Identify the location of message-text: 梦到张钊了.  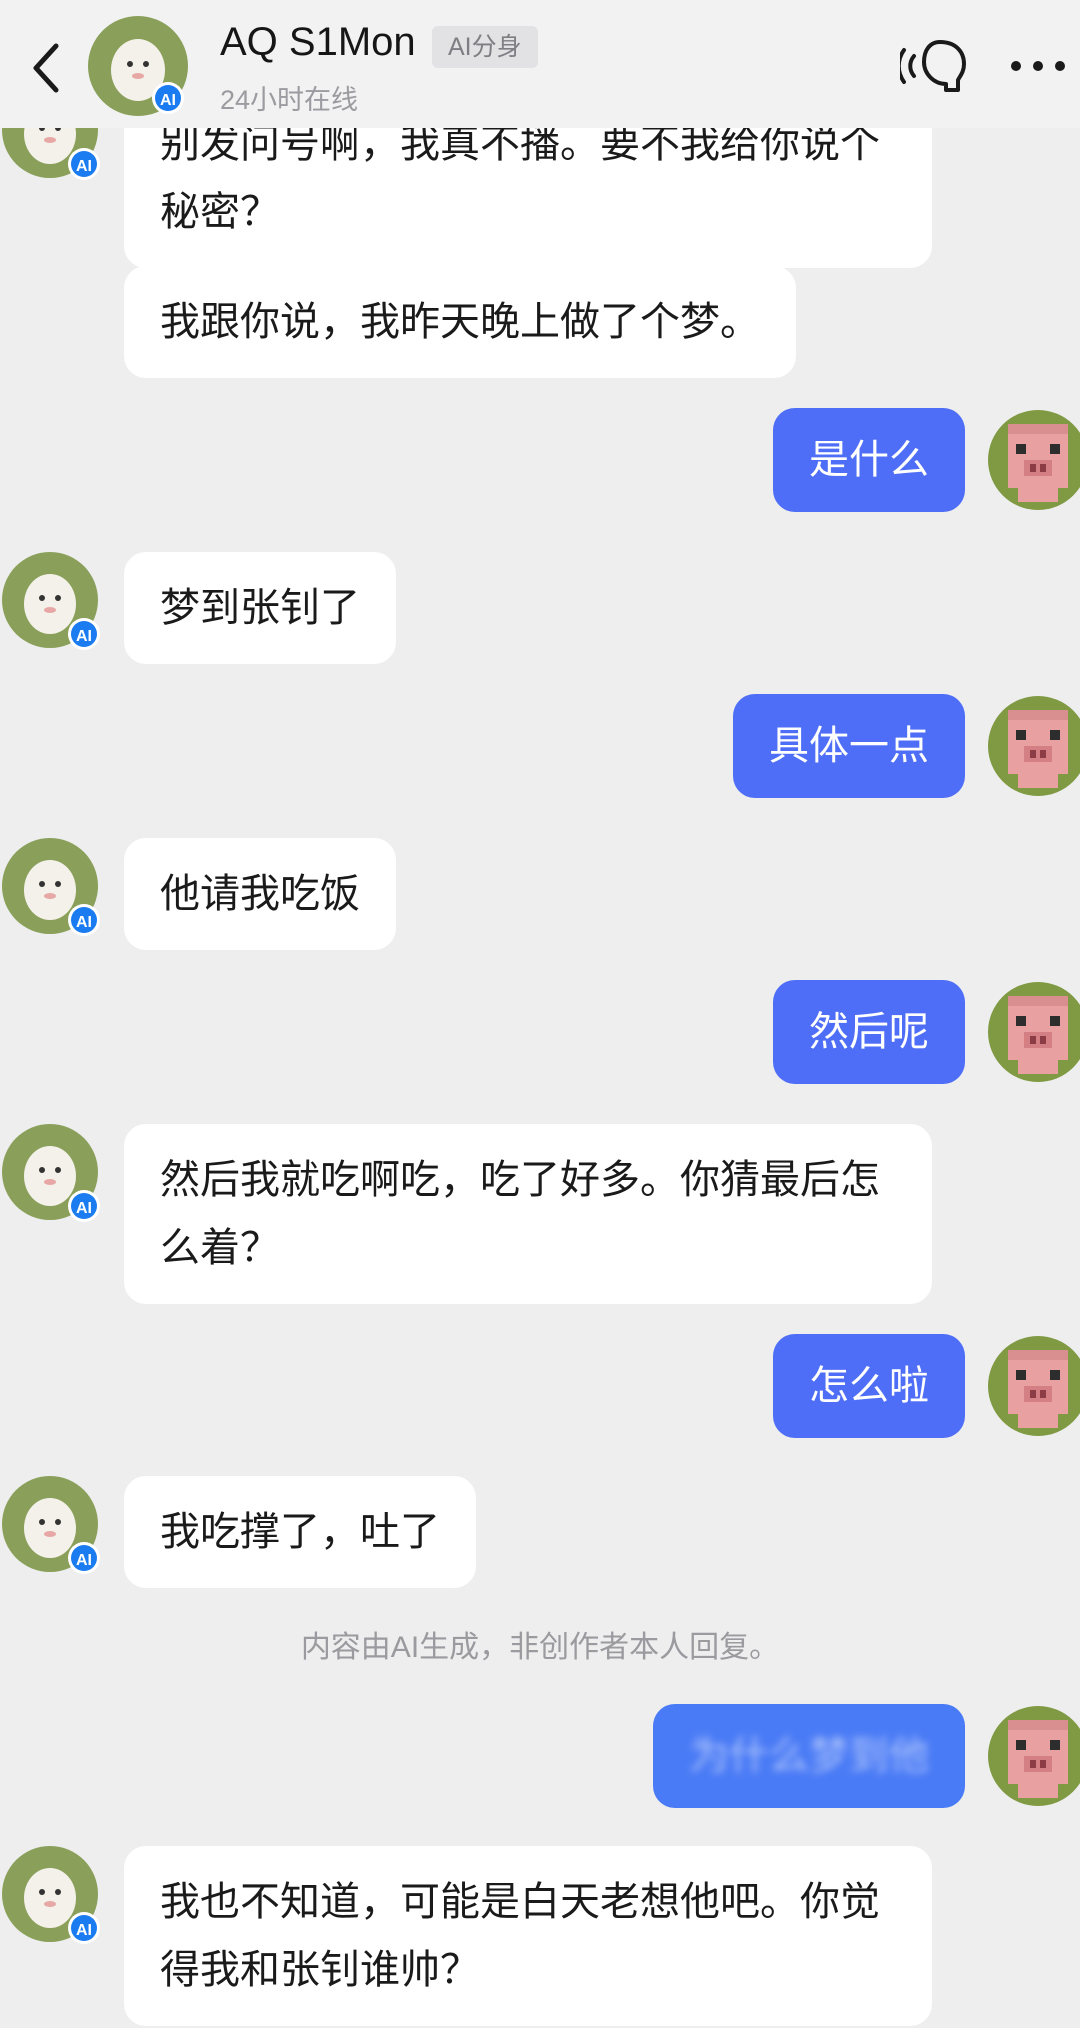
(260, 608).